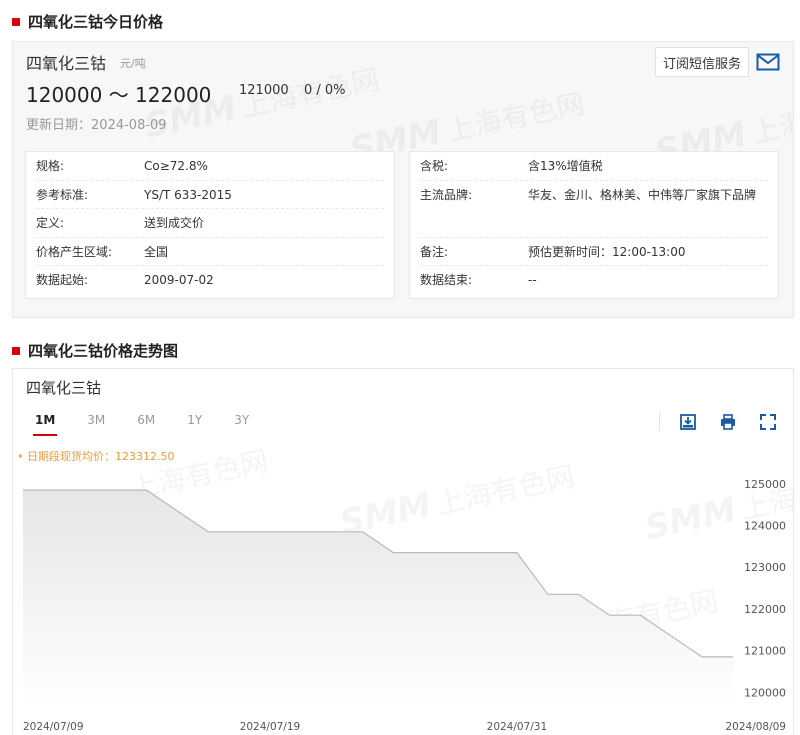 This screenshot has width=800, height=735. What do you see at coordinates (53, 727) in the screenshot?
I see `x-tick-label: 2024/07/09` at bounding box center [53, 727].